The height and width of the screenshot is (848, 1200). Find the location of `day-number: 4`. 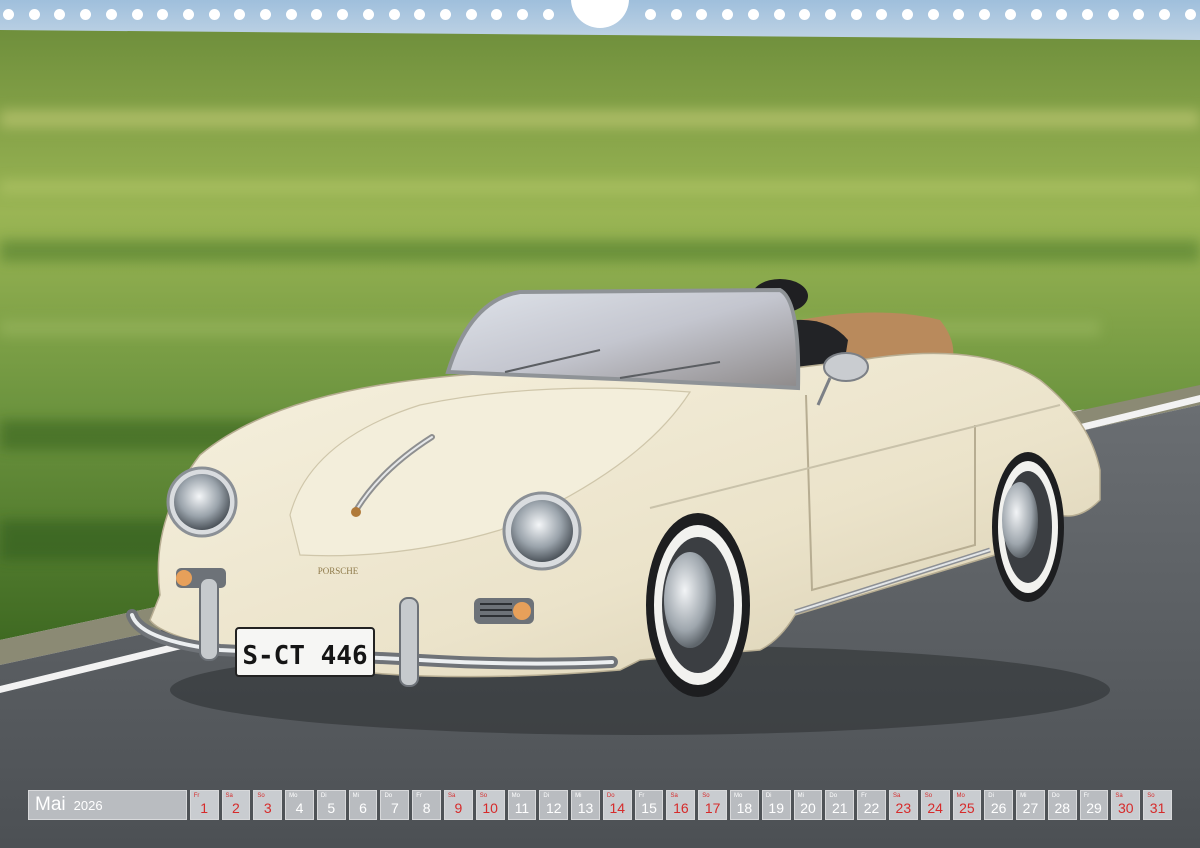

day-number: 4 is located at coordinates (299, 808).